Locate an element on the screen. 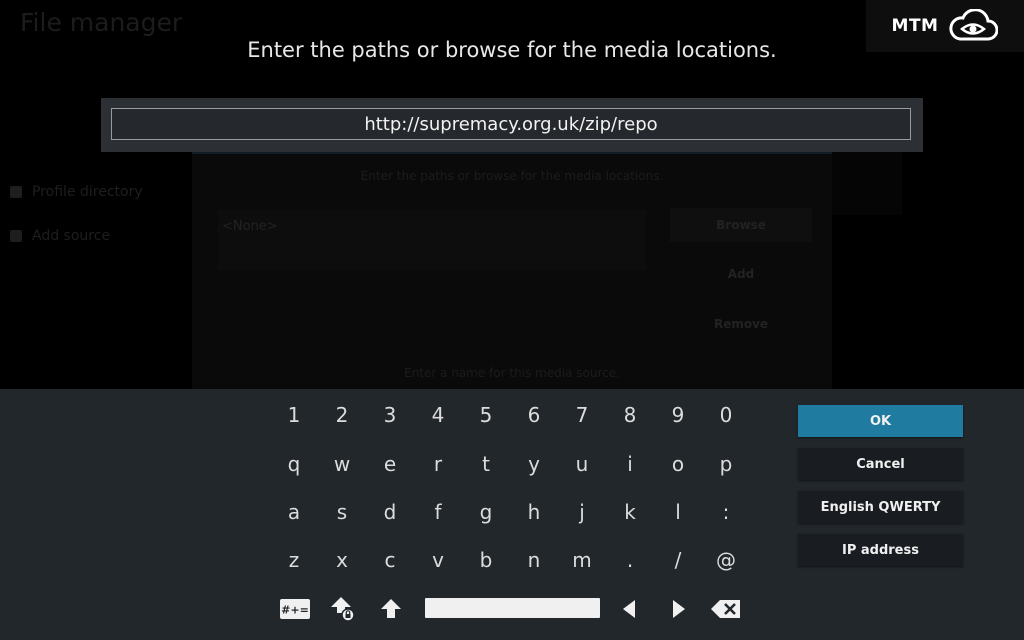 The image size is (1024, 640). key: l is located at coordinates (678, 512).